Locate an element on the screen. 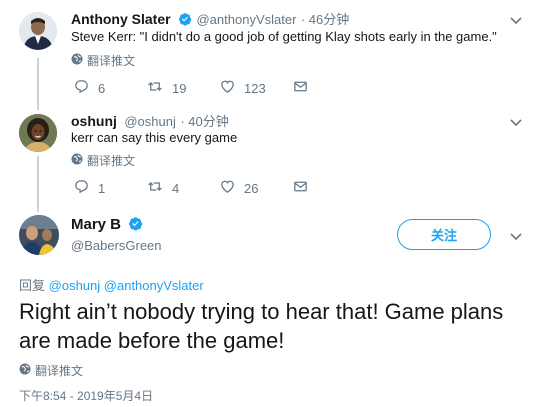 This screenshot has height=407, width=556. reply-button: 1 is located at coordinates (109, 188).